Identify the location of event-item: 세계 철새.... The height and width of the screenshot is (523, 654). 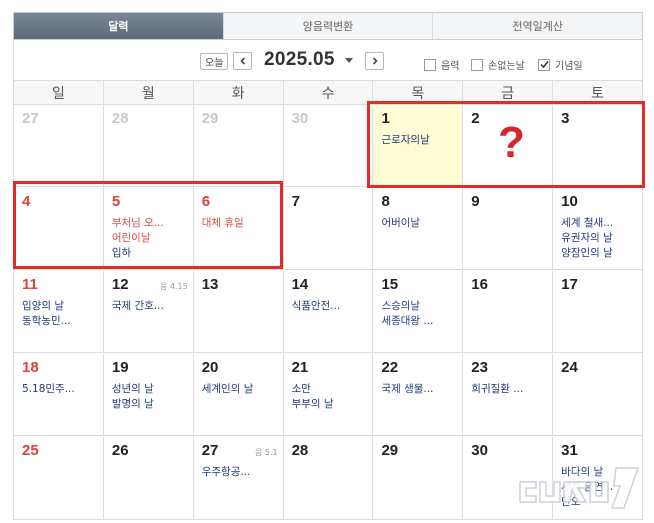
(601, 223).